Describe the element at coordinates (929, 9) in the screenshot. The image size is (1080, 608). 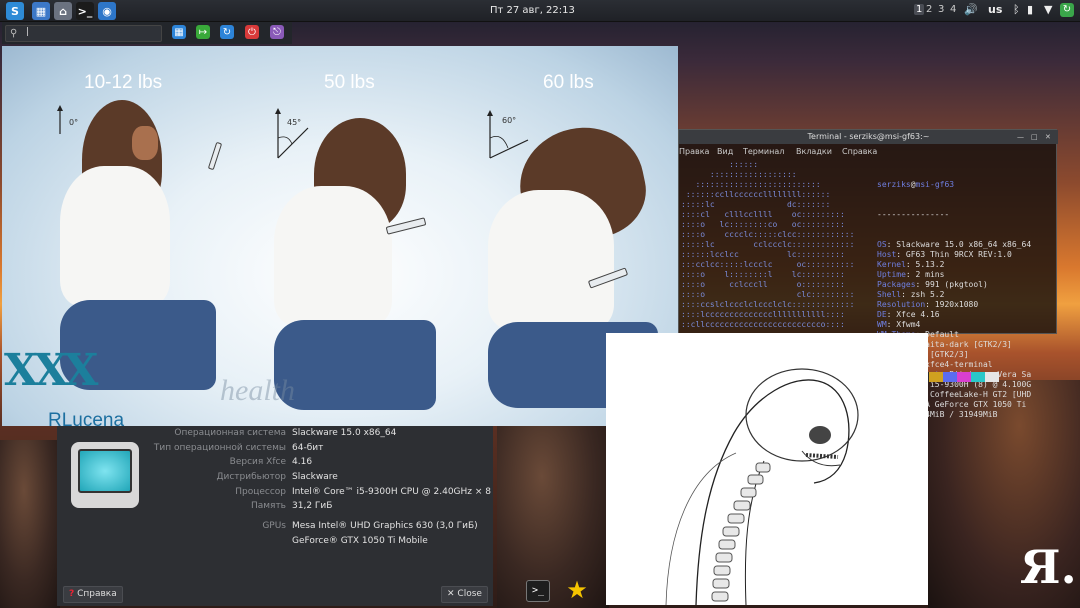
I see `workspace-2: 2` at that location.